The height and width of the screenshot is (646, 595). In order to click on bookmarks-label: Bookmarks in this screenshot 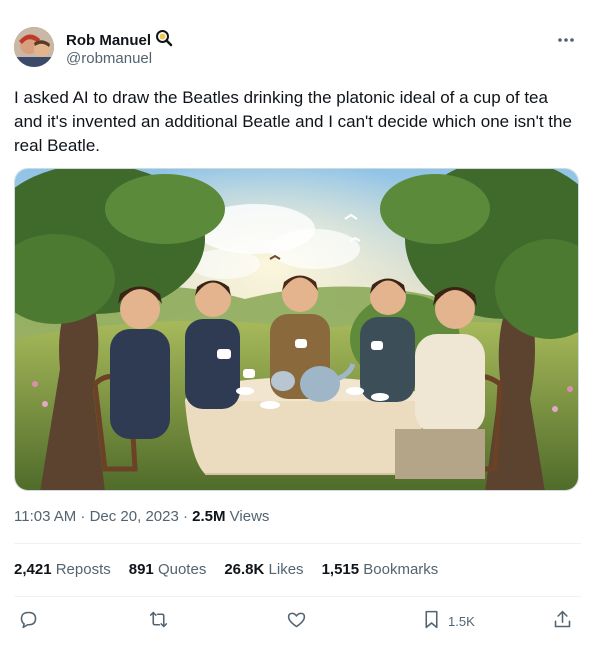, I will do `click(401, 569)`.